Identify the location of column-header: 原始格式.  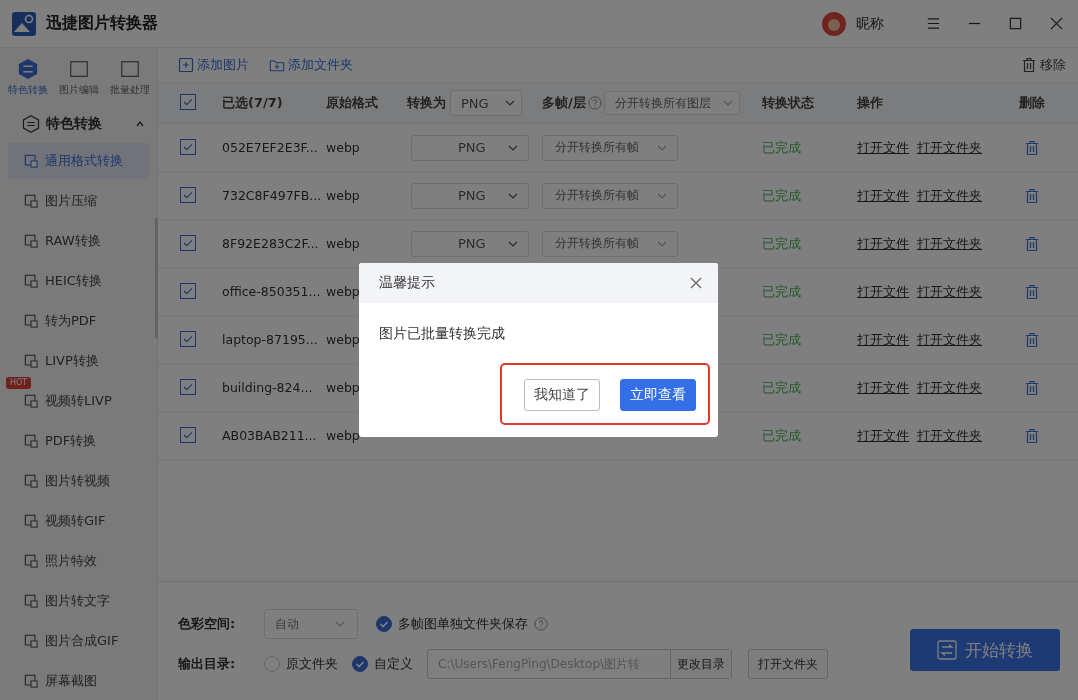
(352, 102).